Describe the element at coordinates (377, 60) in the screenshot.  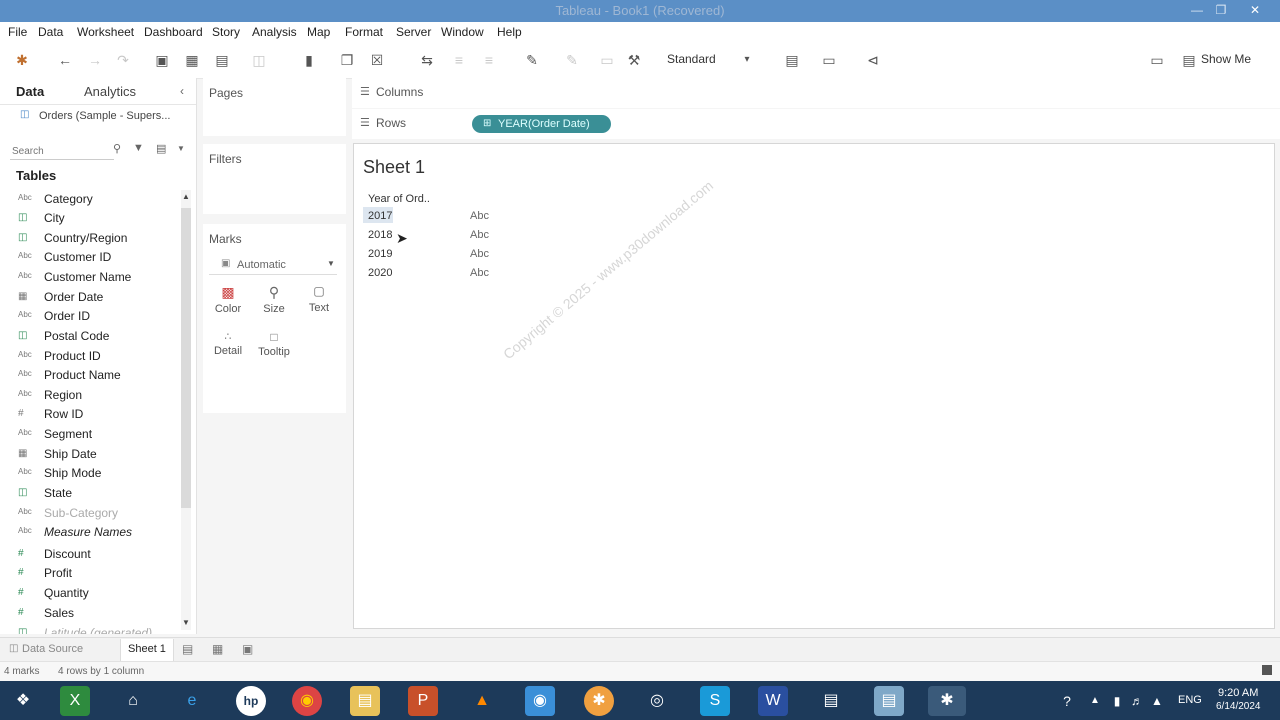
I see `clear-sheet-icon: ☒` at that location.